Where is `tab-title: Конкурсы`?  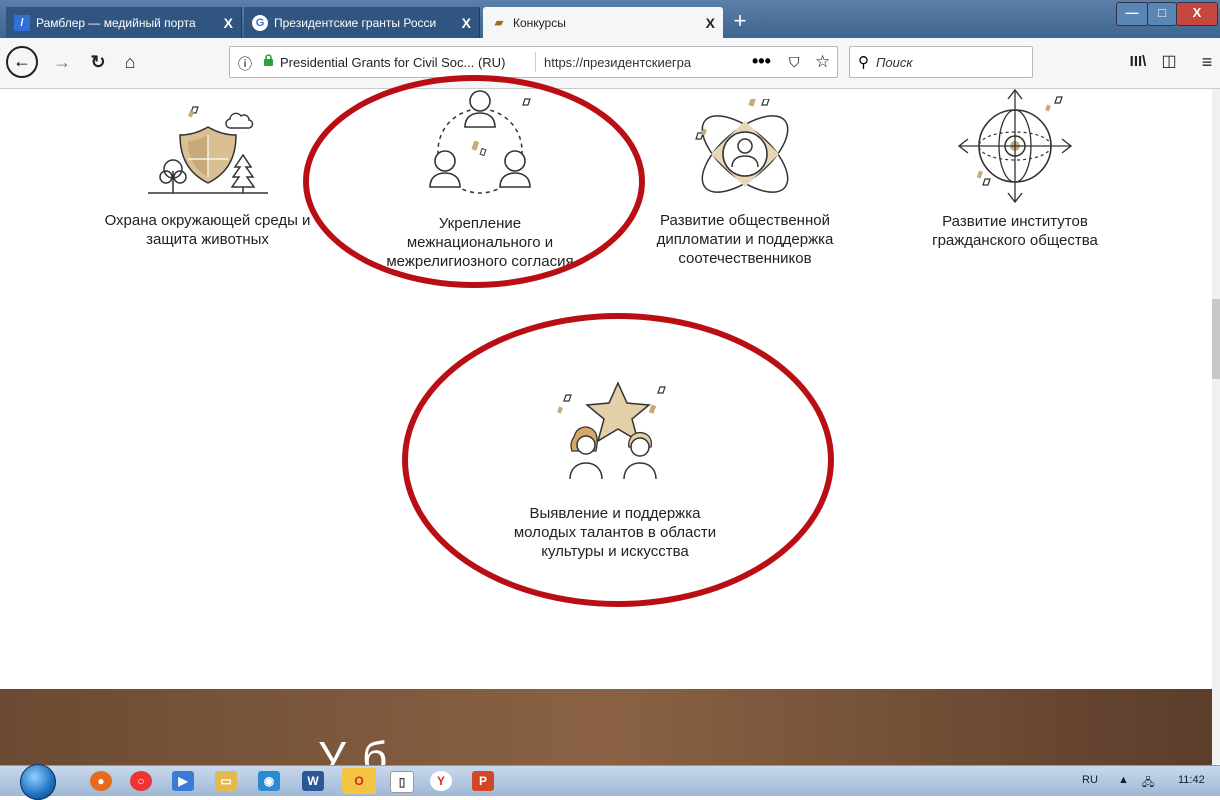
tab-title: Конкурсы is located at coordinates (539, 22).